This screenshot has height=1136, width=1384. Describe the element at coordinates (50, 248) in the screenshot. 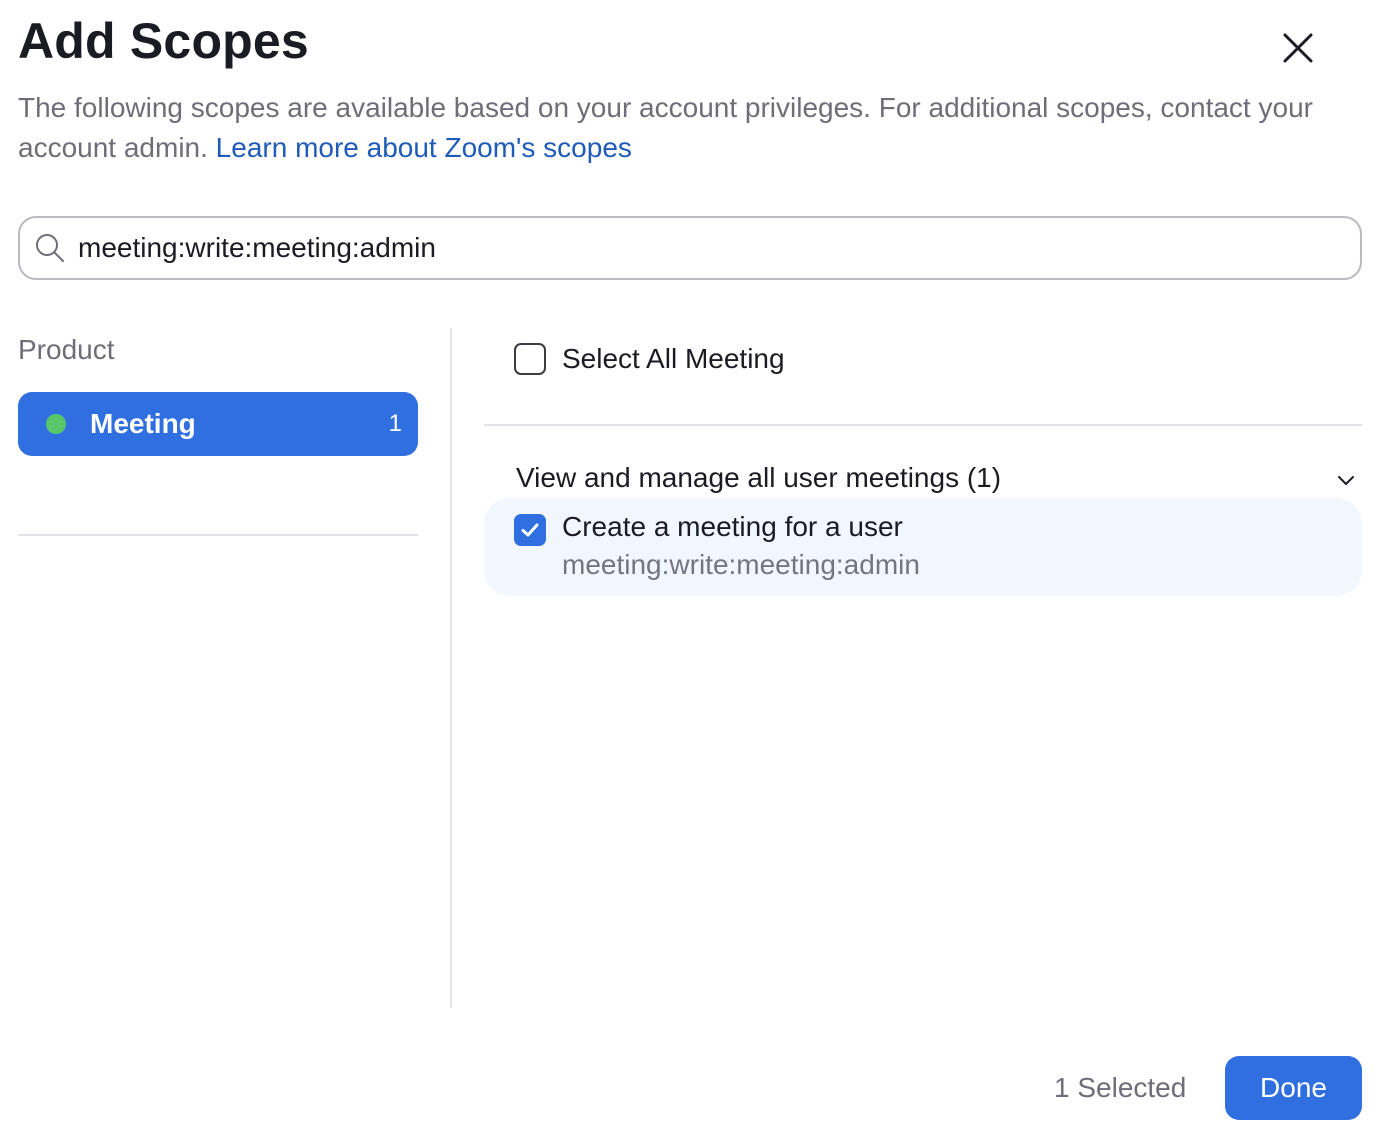

I see `search-icon` at that location.